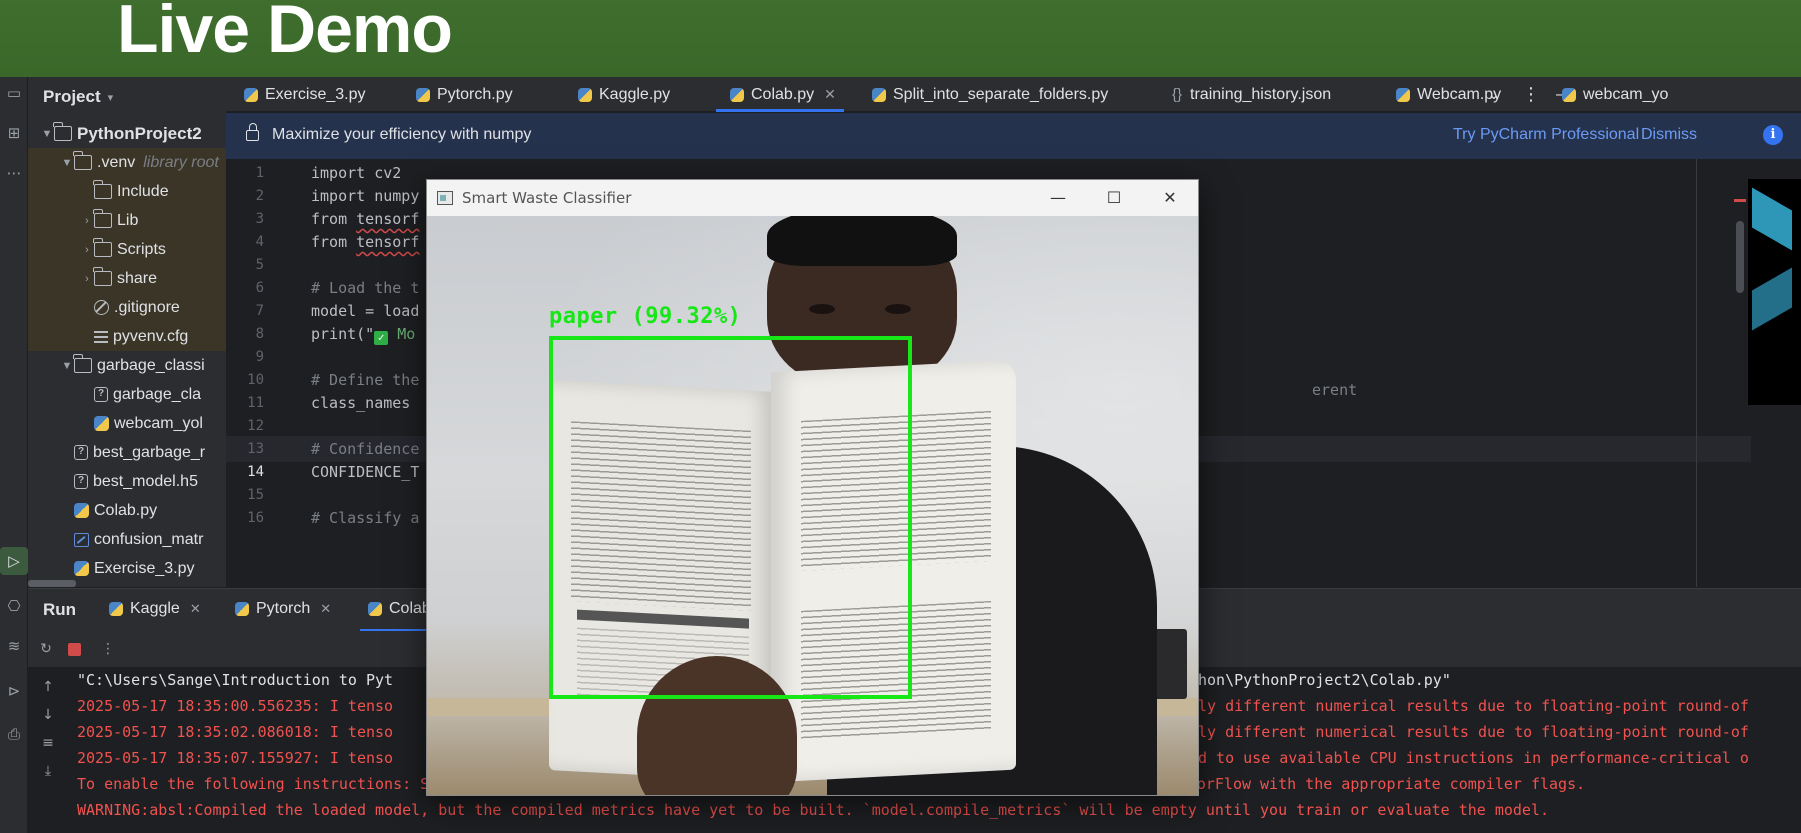 The height and width of the screenshot is (833, 1801). What do you see at coordinates (127, 510) in the screenshot?
I see `tree-item: Colab.py` at bounding box center [127, 510].